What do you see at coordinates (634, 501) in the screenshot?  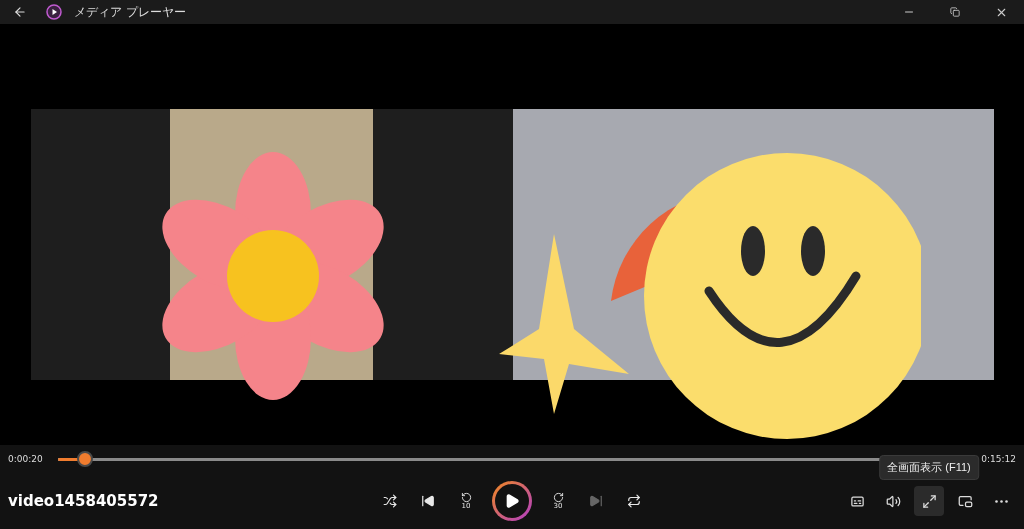 I see `repeat-icon` at bounding box center [634, 501].